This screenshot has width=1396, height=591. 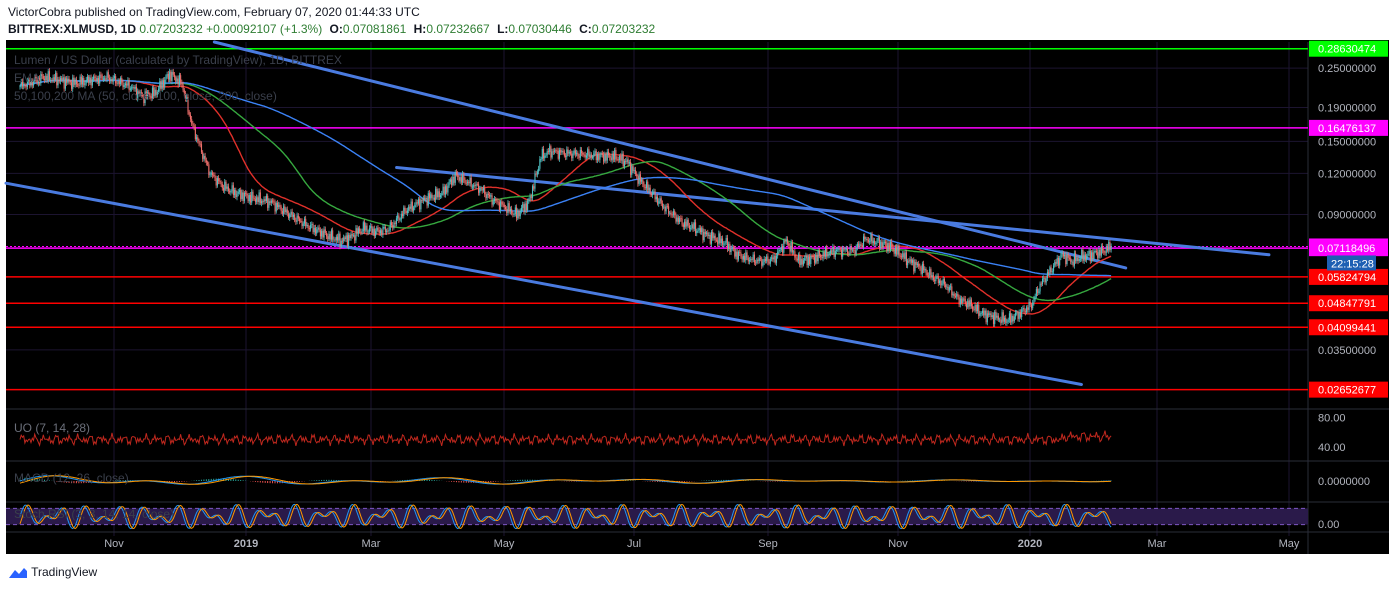 I want to click on legend-uo: UO (7, 14, 28), so click(x=52, y=428).